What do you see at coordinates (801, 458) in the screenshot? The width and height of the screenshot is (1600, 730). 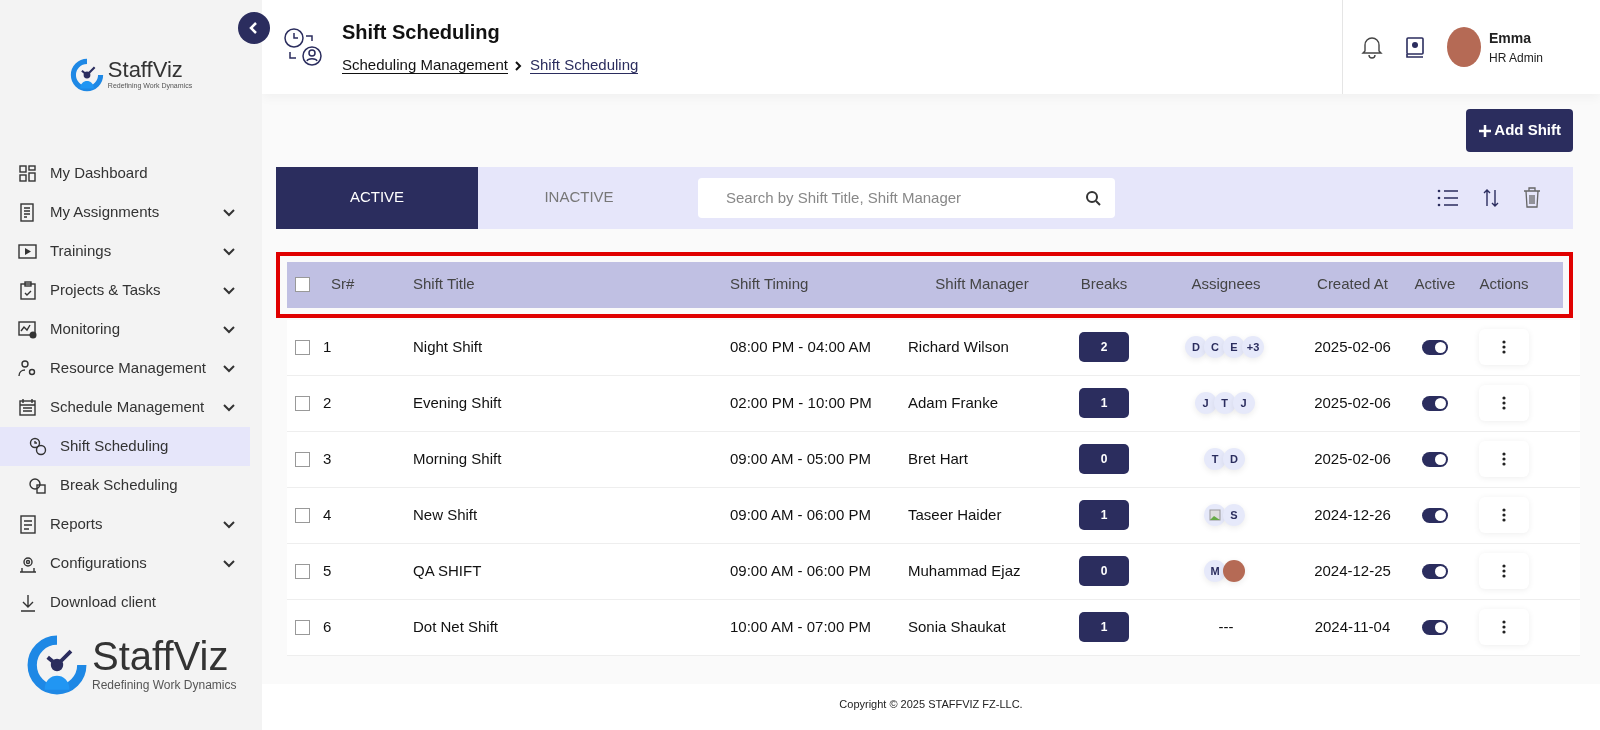 I see `table-cell-text: 09:00 AM - 05:00 PM` at bounding box center [801, 458].